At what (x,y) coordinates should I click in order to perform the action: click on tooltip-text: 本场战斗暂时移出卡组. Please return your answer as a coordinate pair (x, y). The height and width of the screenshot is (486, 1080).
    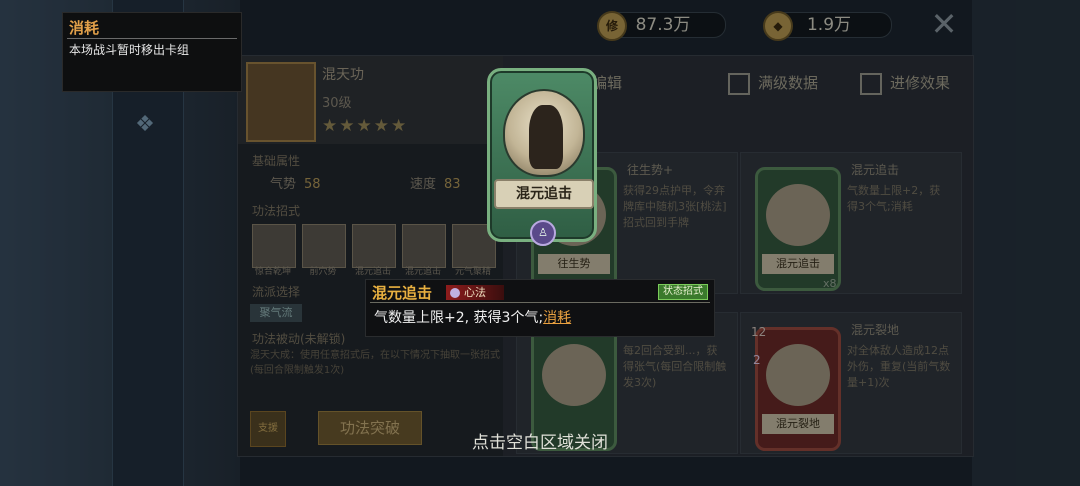
    Looking at the image, I should click on (129, 50).